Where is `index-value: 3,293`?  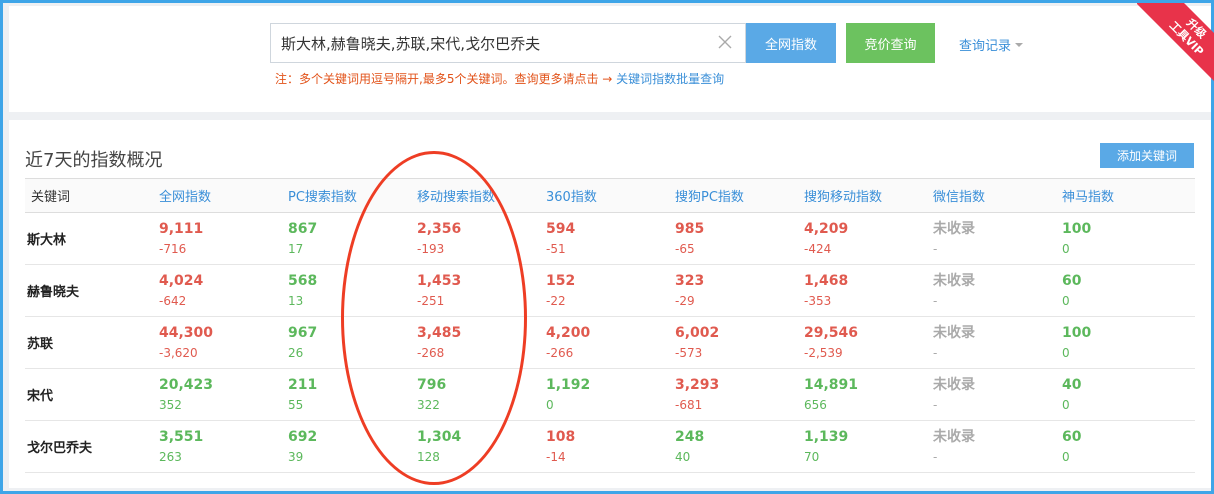 index-value: 3,293 is located at coordinates (697, 384).